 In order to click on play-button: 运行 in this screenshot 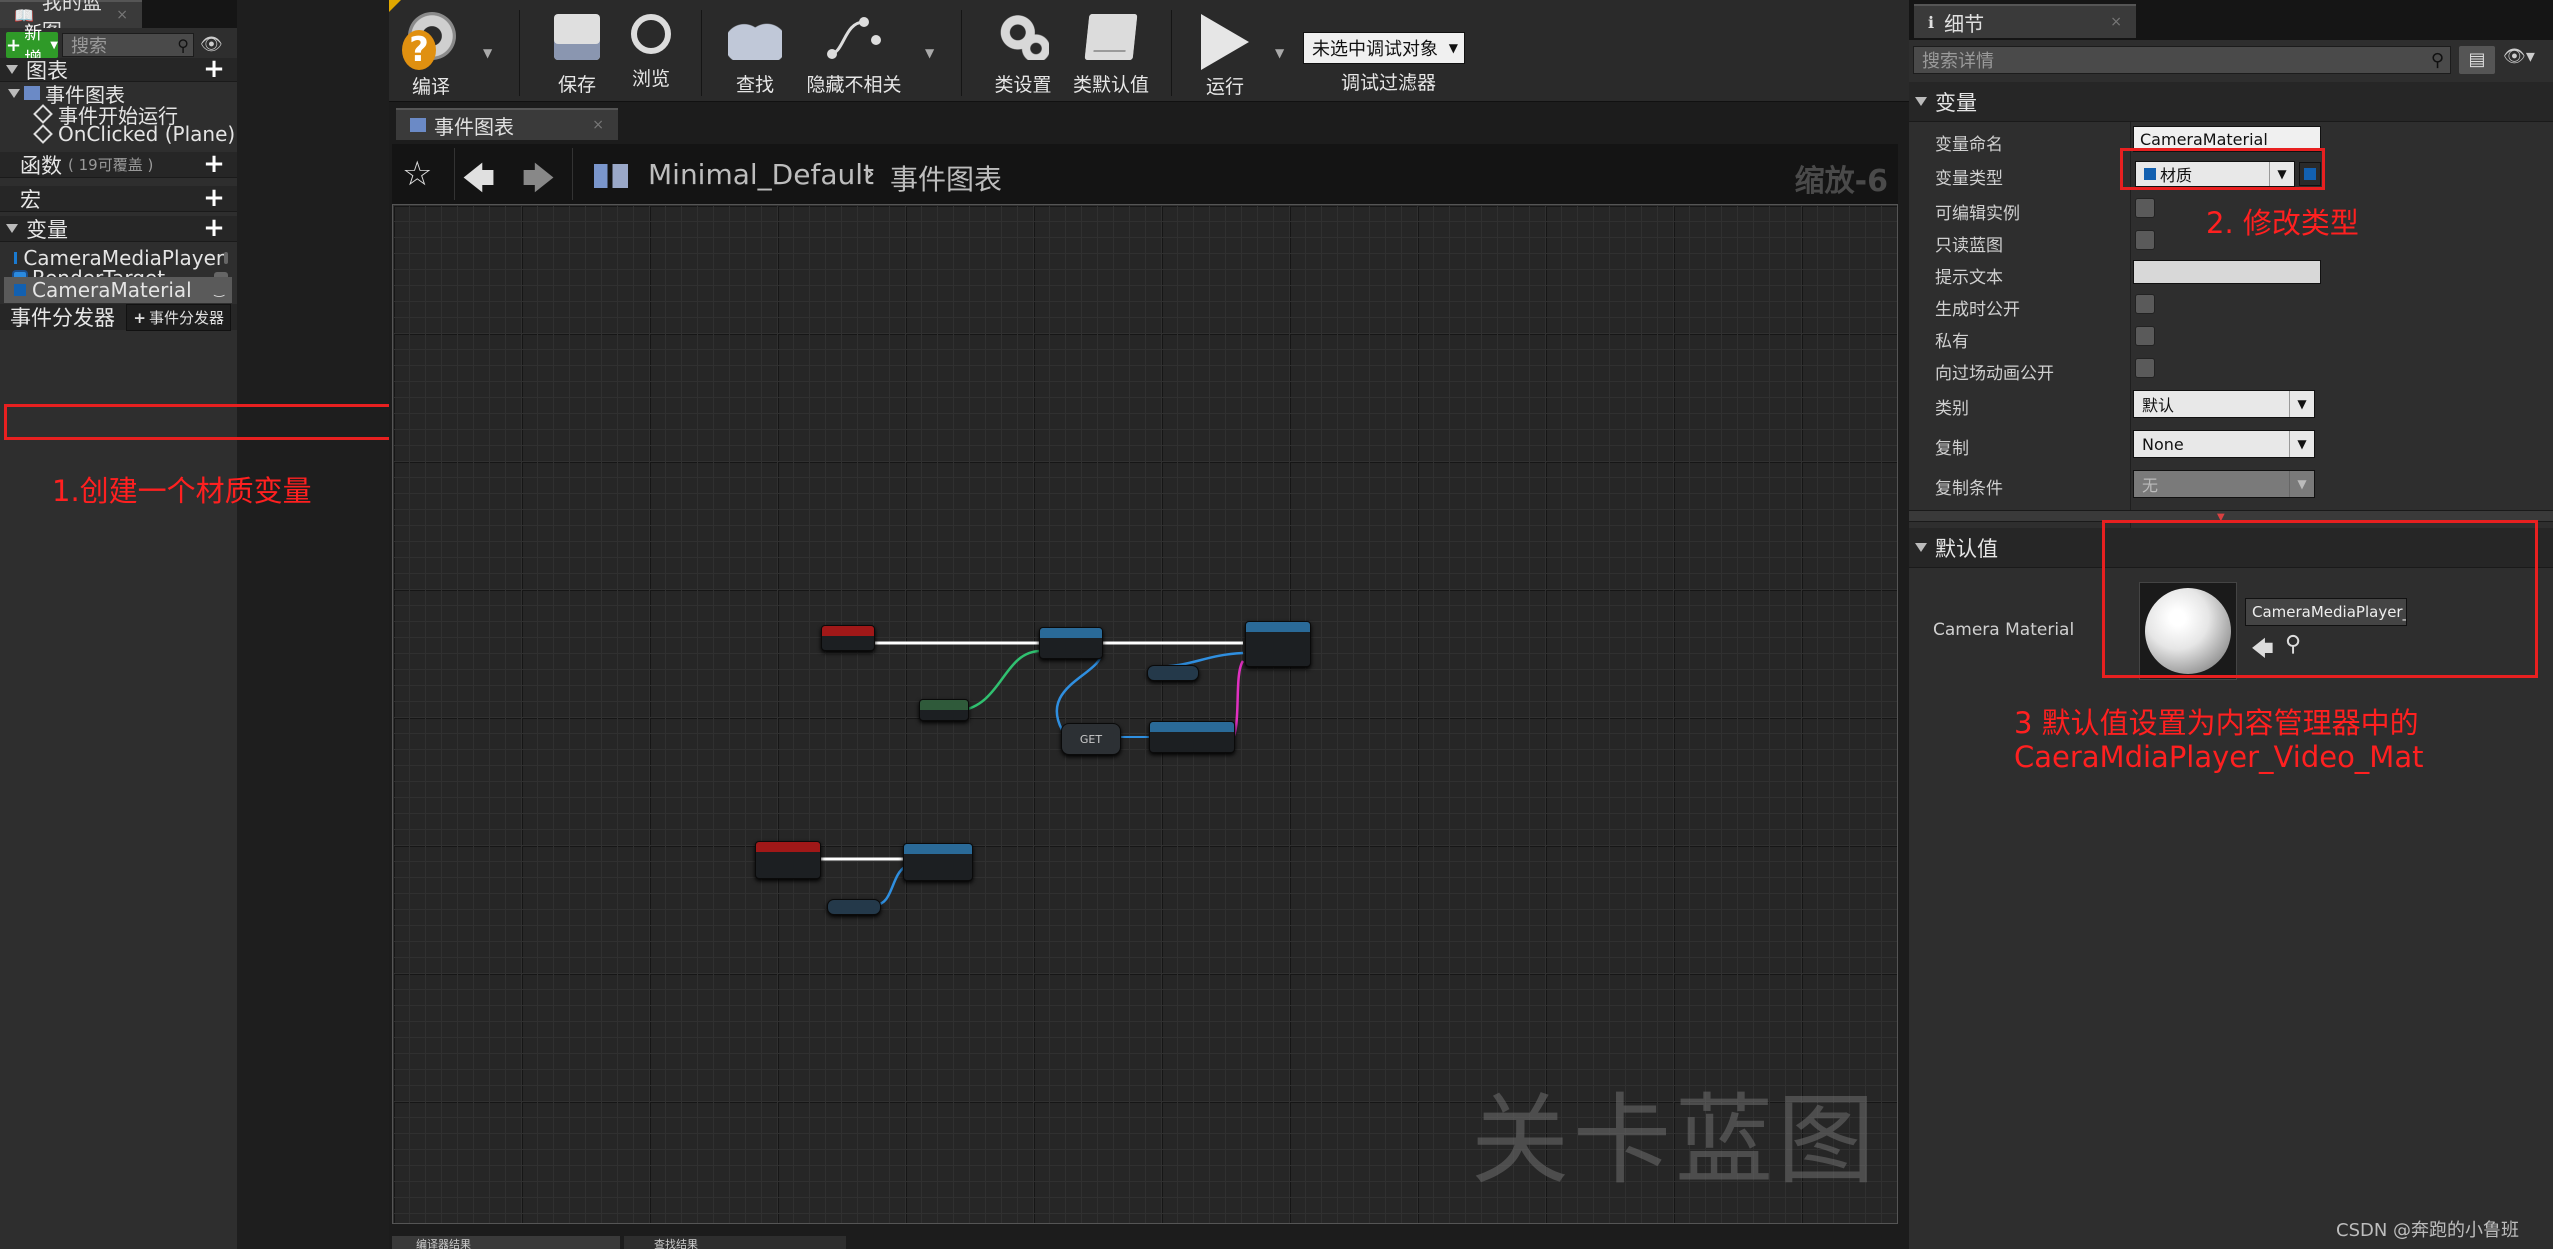, I will do `click(1225, 56)`.